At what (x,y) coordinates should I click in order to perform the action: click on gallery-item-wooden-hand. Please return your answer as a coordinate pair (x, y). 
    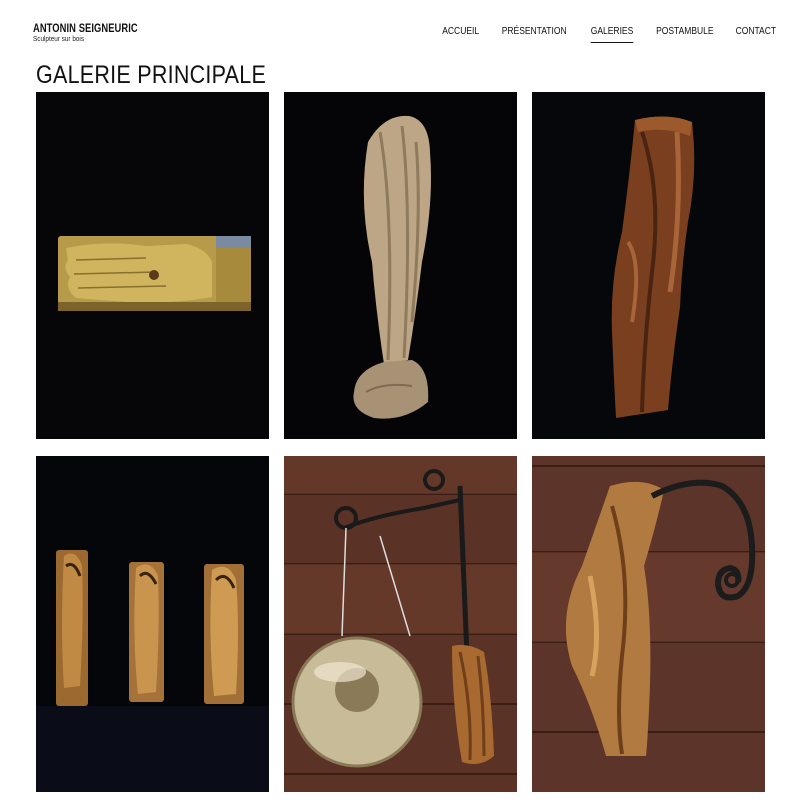
    Looking at the image, I should click on (152, 265).